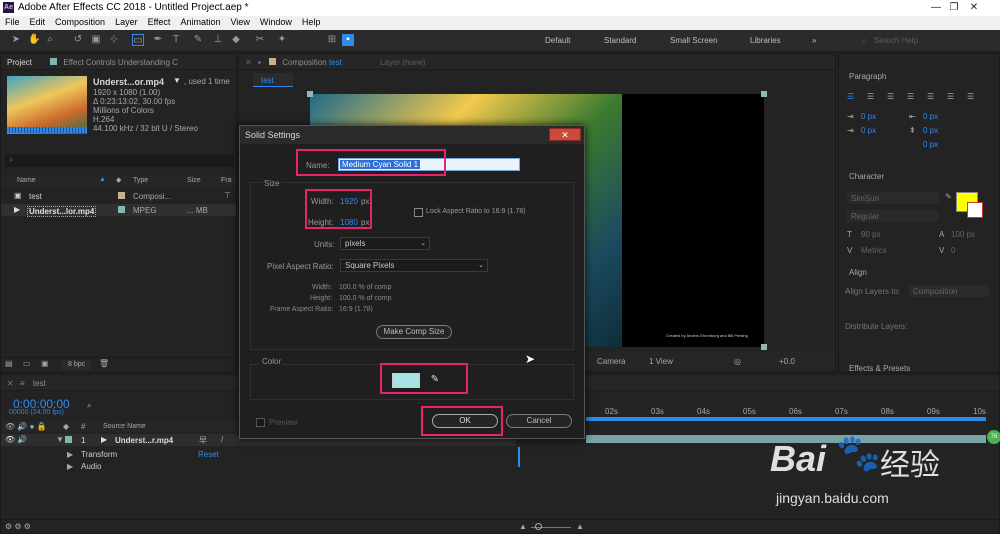 The width and height of the screenshot is (1000, 534). What do you see at coordinates (850, 96) in the screenshot?
I see `align-left-icon: ☰` at bounding box center [850, 96].